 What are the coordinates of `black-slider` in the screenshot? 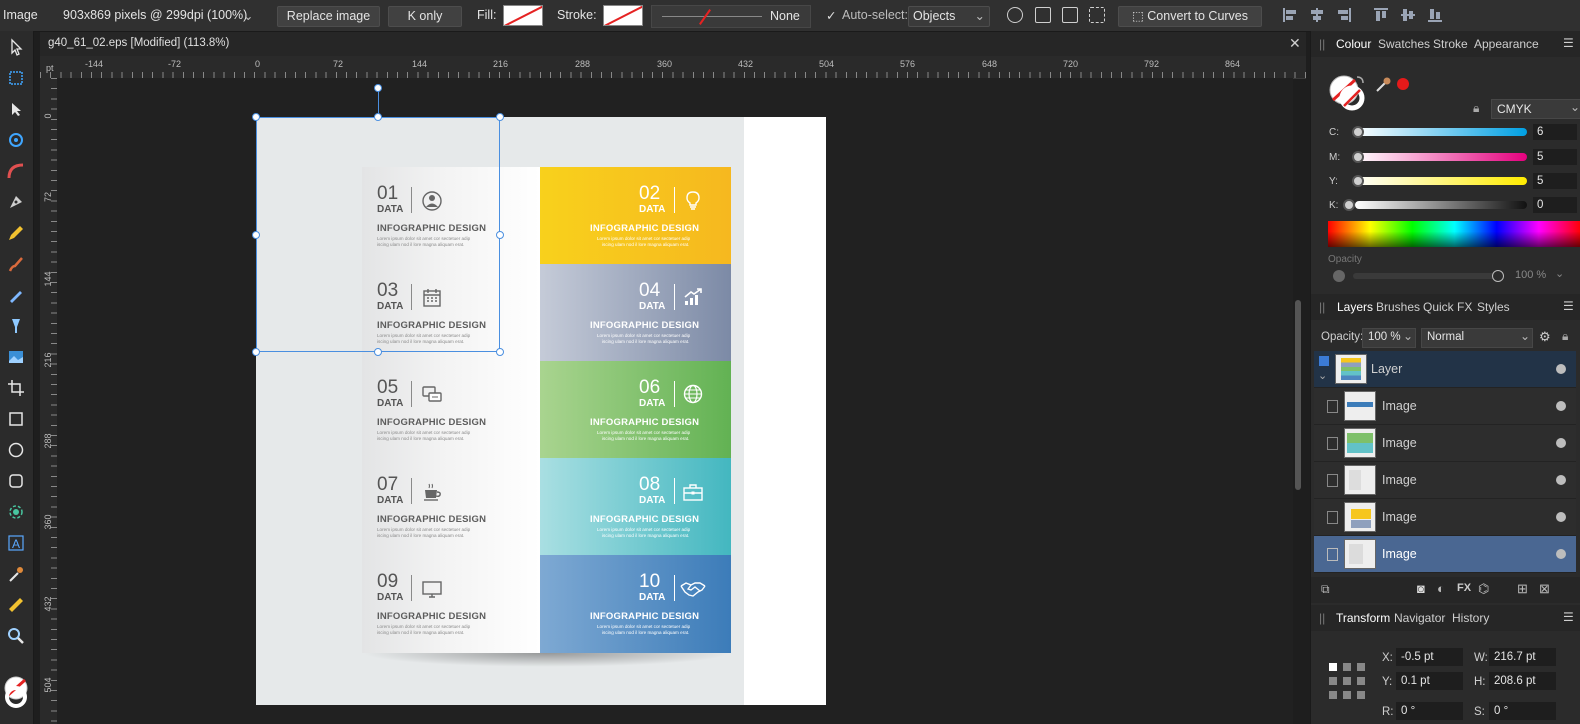 It's located at (1441, 205).